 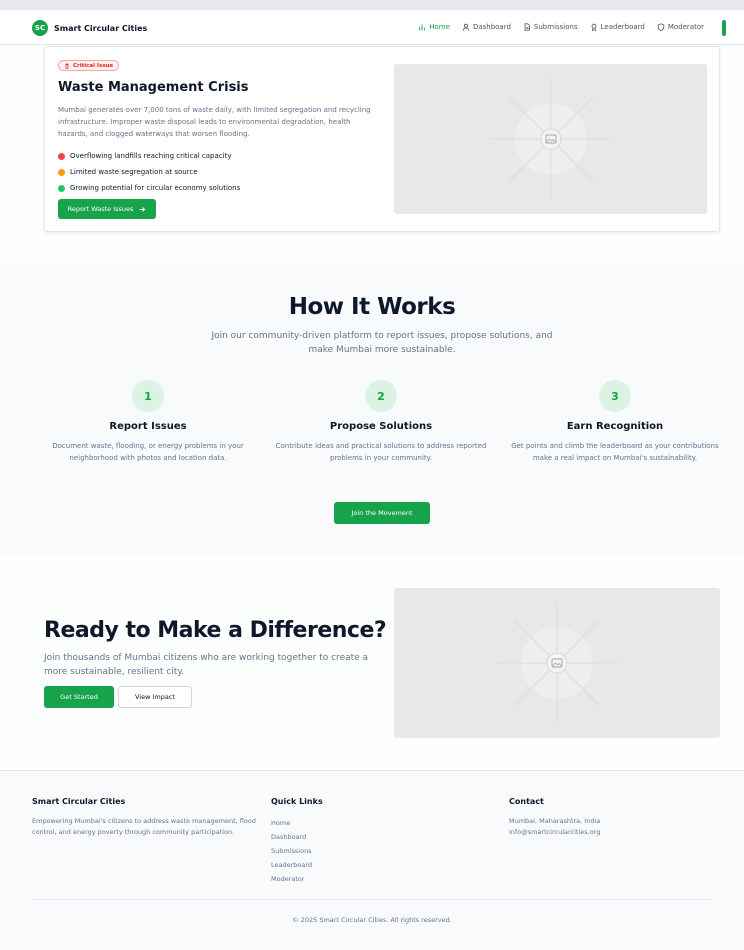 What do you see at coordinates (297, 823) in the screenshot?
I see `footer-link-home: Home` at bounding box center [297, 823].